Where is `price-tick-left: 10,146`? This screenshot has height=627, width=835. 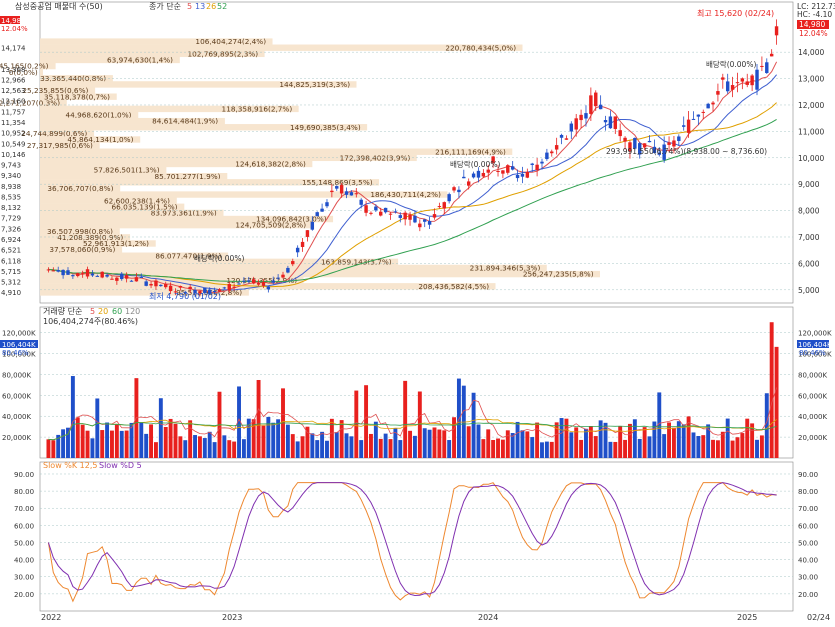
price-tick-left: 10,146 is located at coordinates (13, 155).